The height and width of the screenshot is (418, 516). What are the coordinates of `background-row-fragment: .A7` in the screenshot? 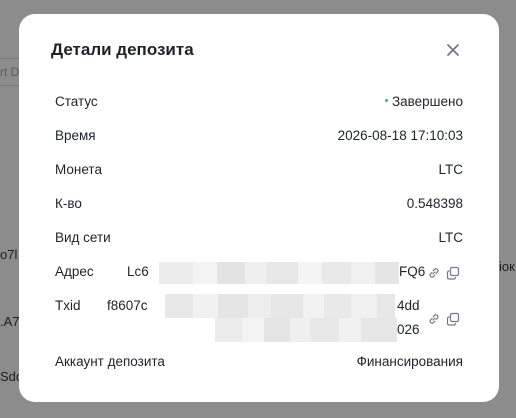 It's located at (10, 321).